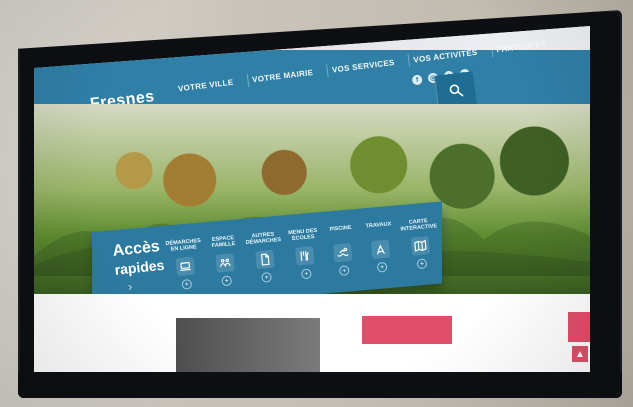 The width and height of the screenshot is (633, 407). I want to click on content-accent-block-right, so click(579, 327).